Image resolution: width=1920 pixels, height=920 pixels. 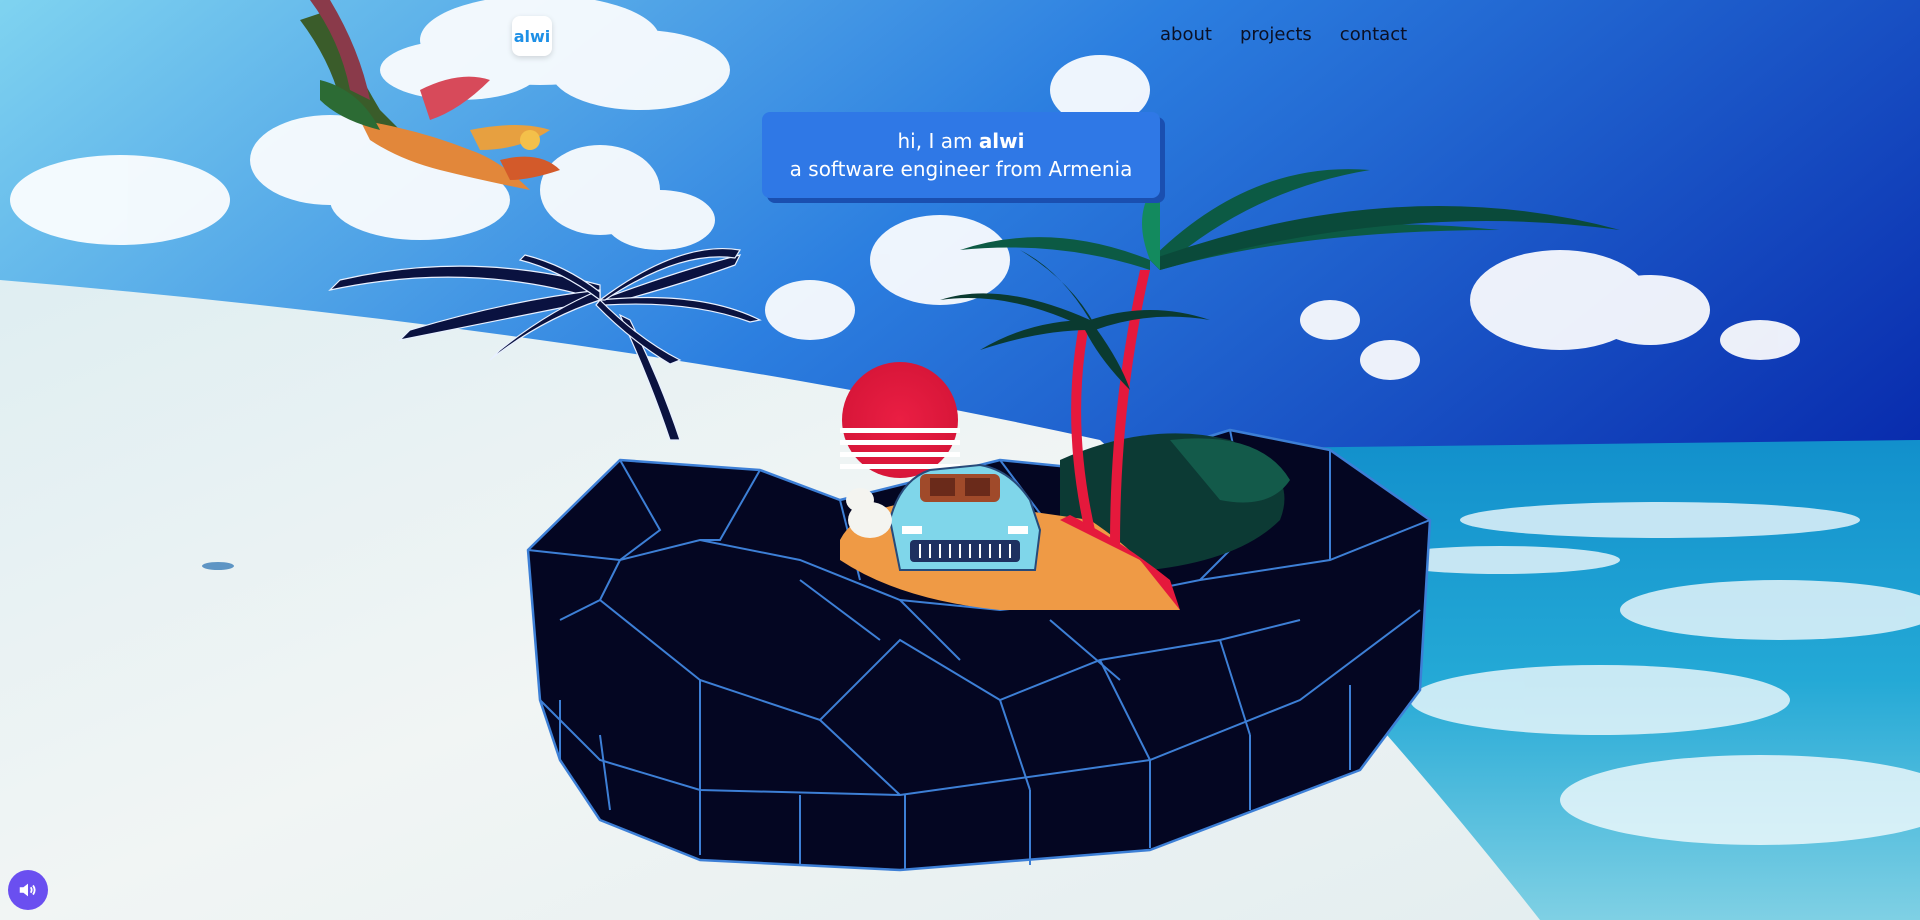 What do you see at coordinates (961, 169) in the screenshot?
I see `intro-tagline: a software engineer from Armenia` at bounding box center [961, 169].